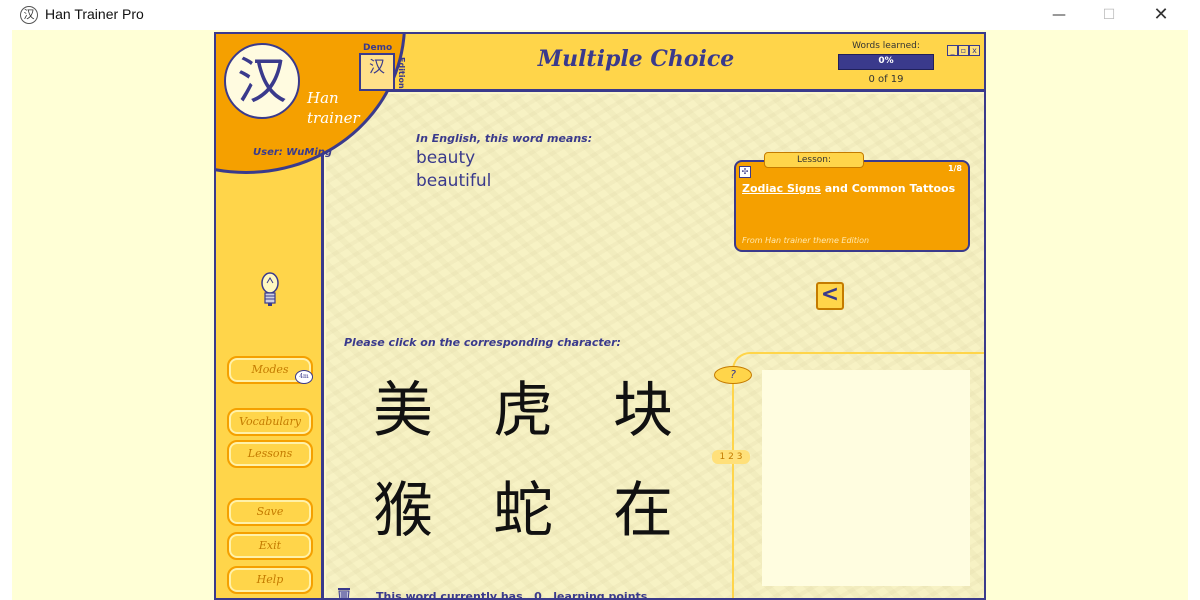  I want to click on save-button: Save, so click(270, 512).